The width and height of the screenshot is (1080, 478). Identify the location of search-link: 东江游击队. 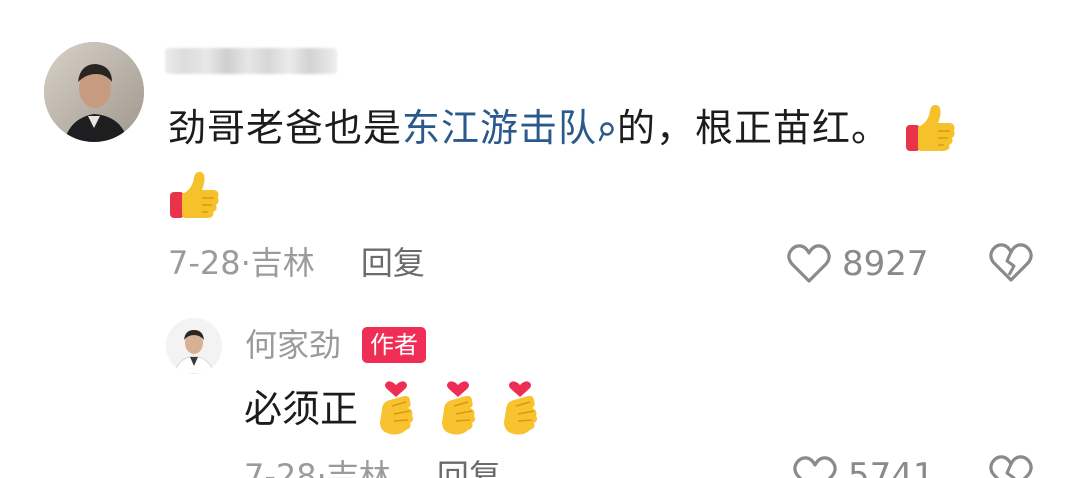
(499, 128).